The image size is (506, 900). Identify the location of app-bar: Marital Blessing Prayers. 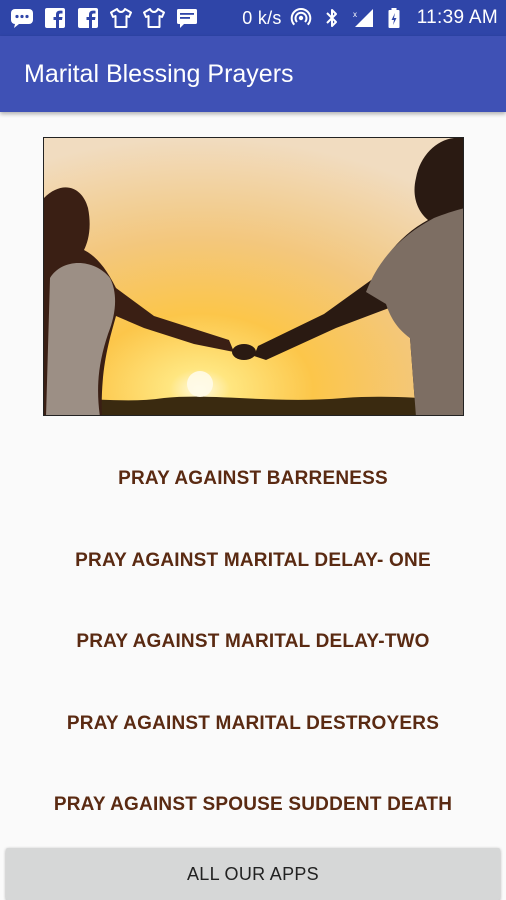
(253, 74).